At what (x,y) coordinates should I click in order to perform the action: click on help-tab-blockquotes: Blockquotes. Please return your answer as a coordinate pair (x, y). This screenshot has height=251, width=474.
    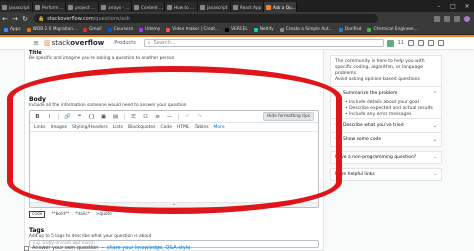
    Looking at the image, I should click on (142, 127).